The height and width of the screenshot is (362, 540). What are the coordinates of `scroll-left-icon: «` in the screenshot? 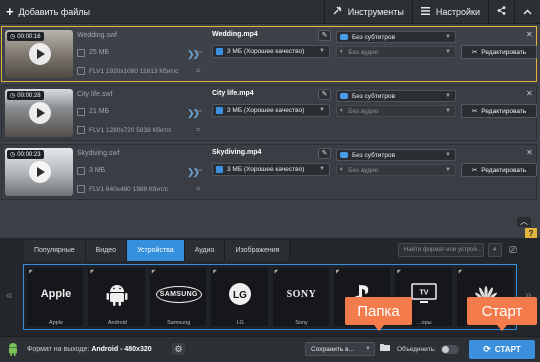 It's located at (9, 295).